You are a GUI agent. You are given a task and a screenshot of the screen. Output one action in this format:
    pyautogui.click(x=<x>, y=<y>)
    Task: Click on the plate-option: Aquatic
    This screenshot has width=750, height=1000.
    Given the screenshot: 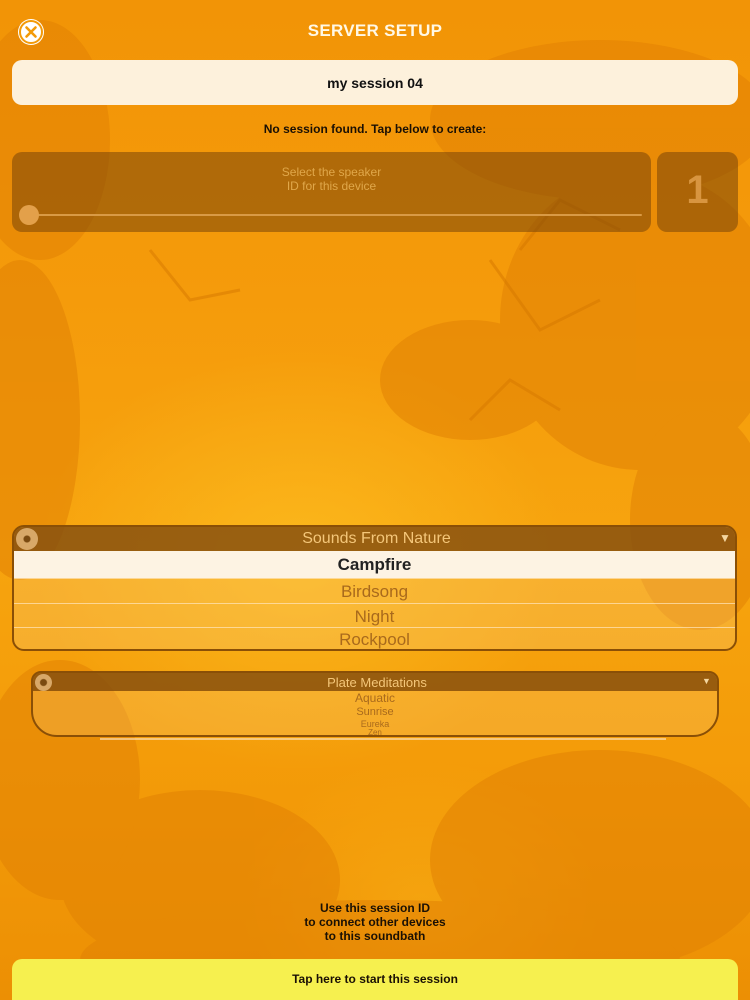 What is the action you would take?
    pyautogui.click(x=375, y=698)
    